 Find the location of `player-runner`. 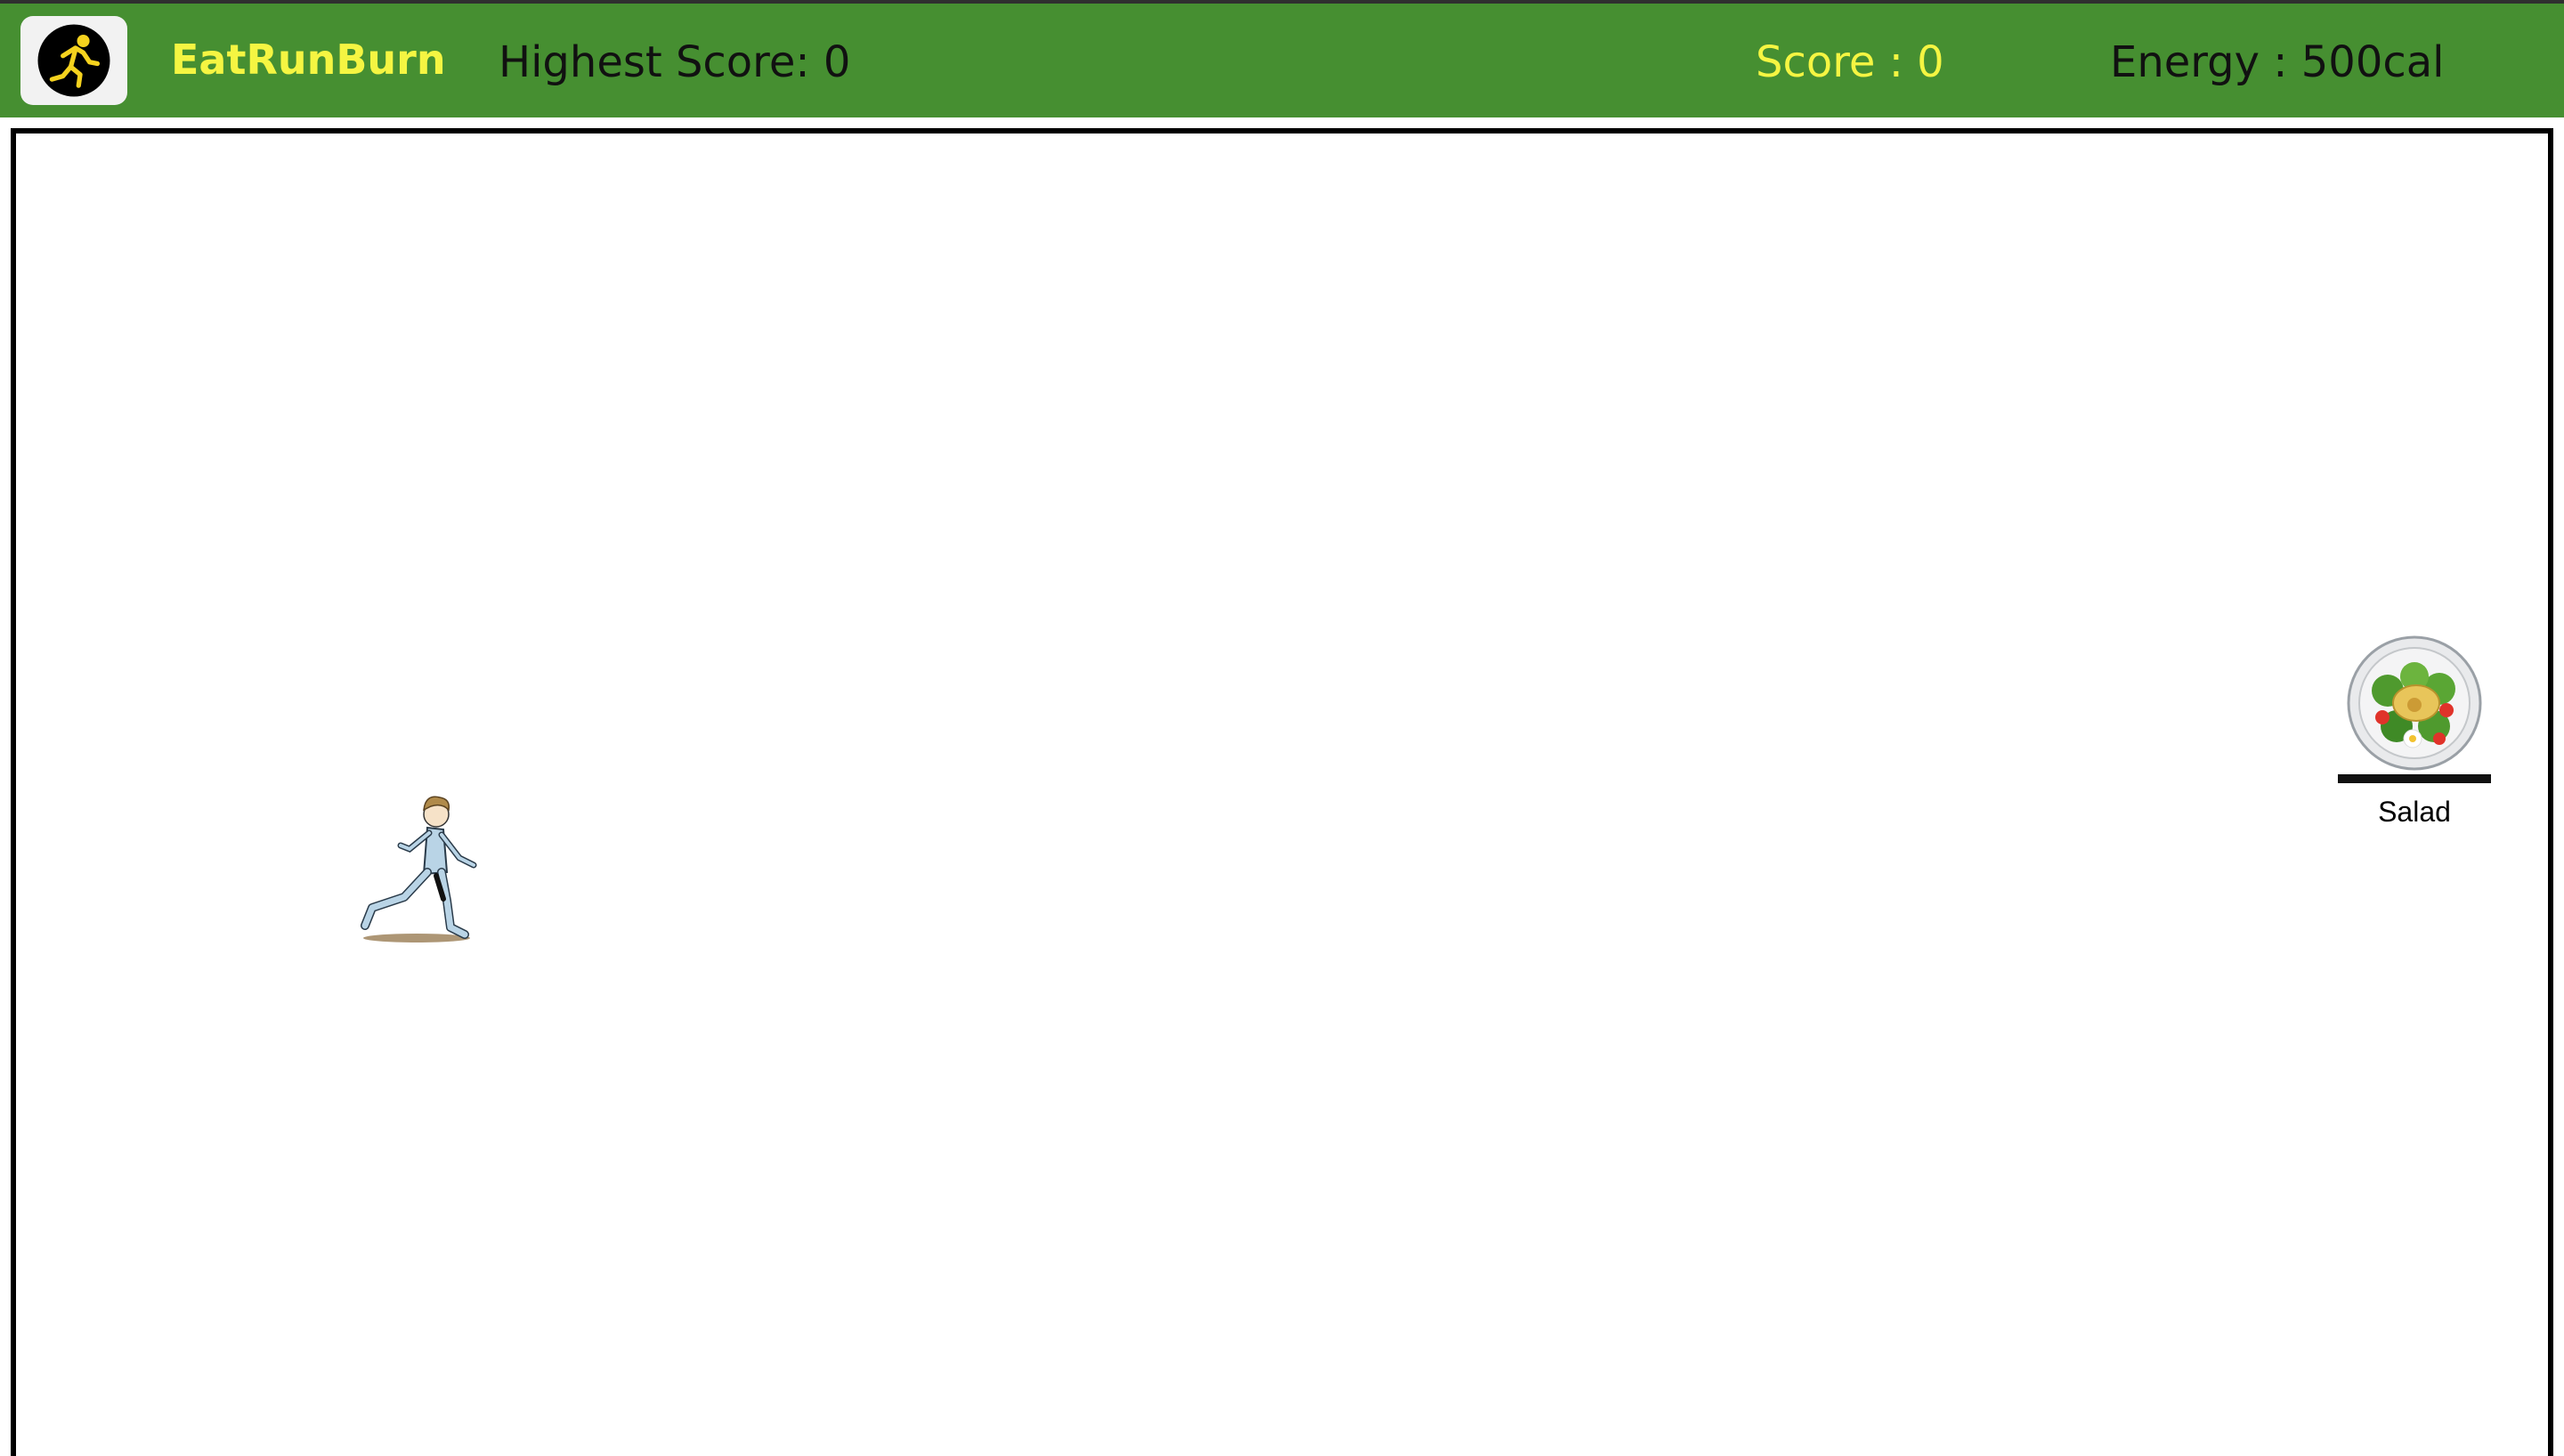

player-runner is located at coordinates (421, 809).